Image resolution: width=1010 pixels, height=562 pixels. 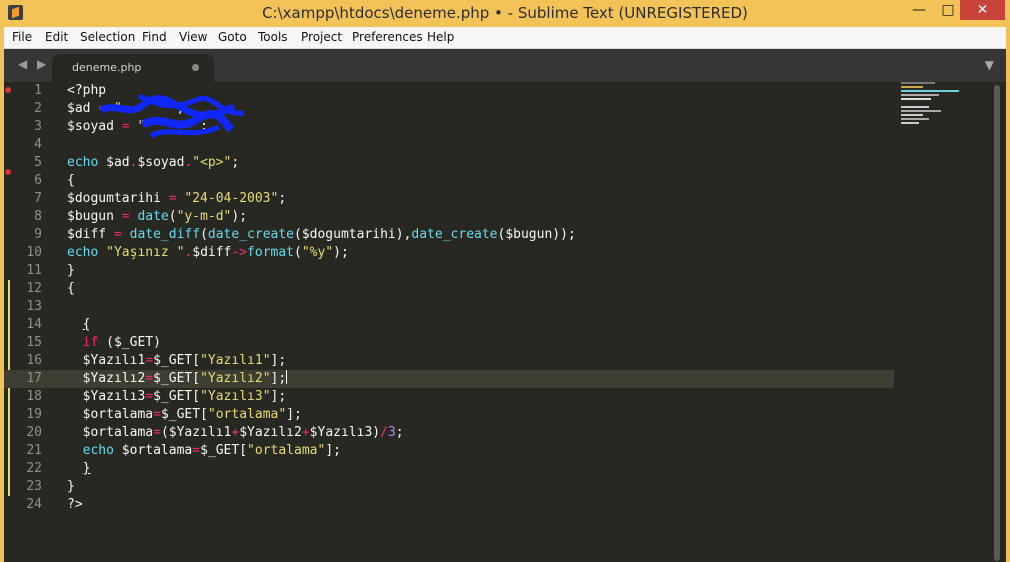 I want to click on line-number: 7, so click(x=38, y=198).